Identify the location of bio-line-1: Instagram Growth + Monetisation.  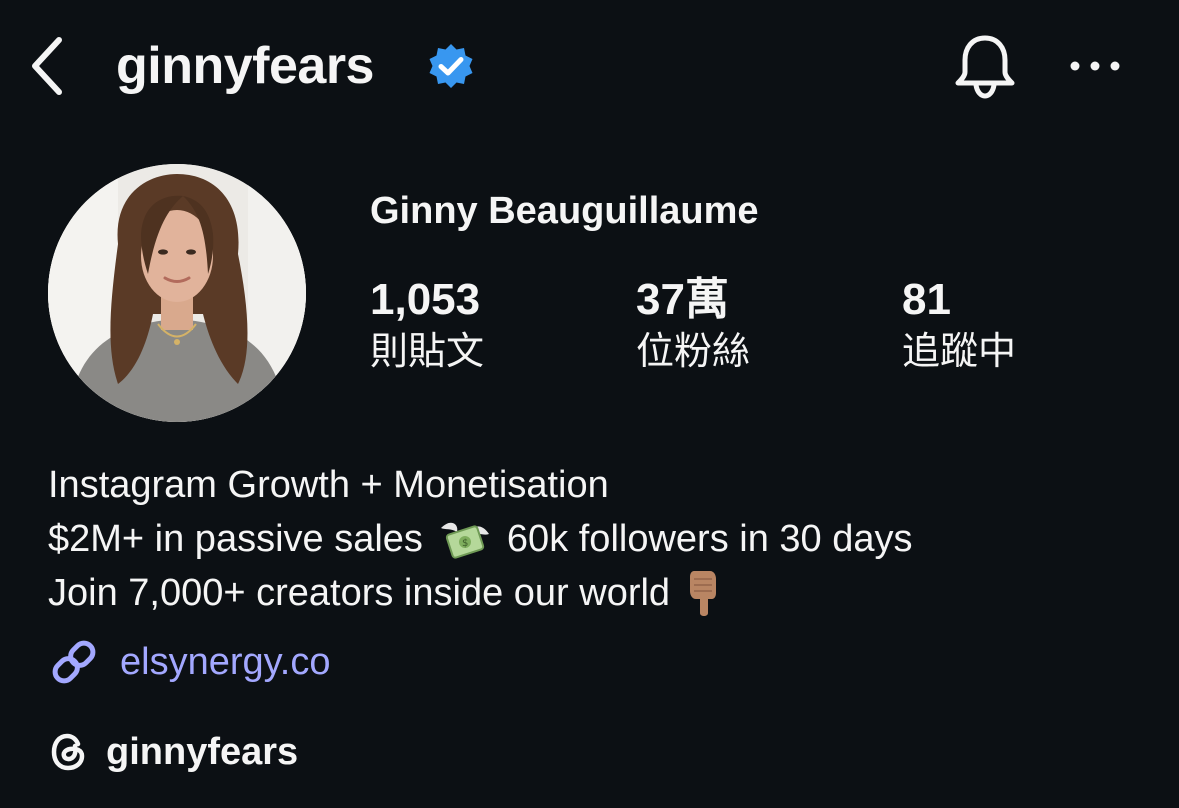
(598, 485).